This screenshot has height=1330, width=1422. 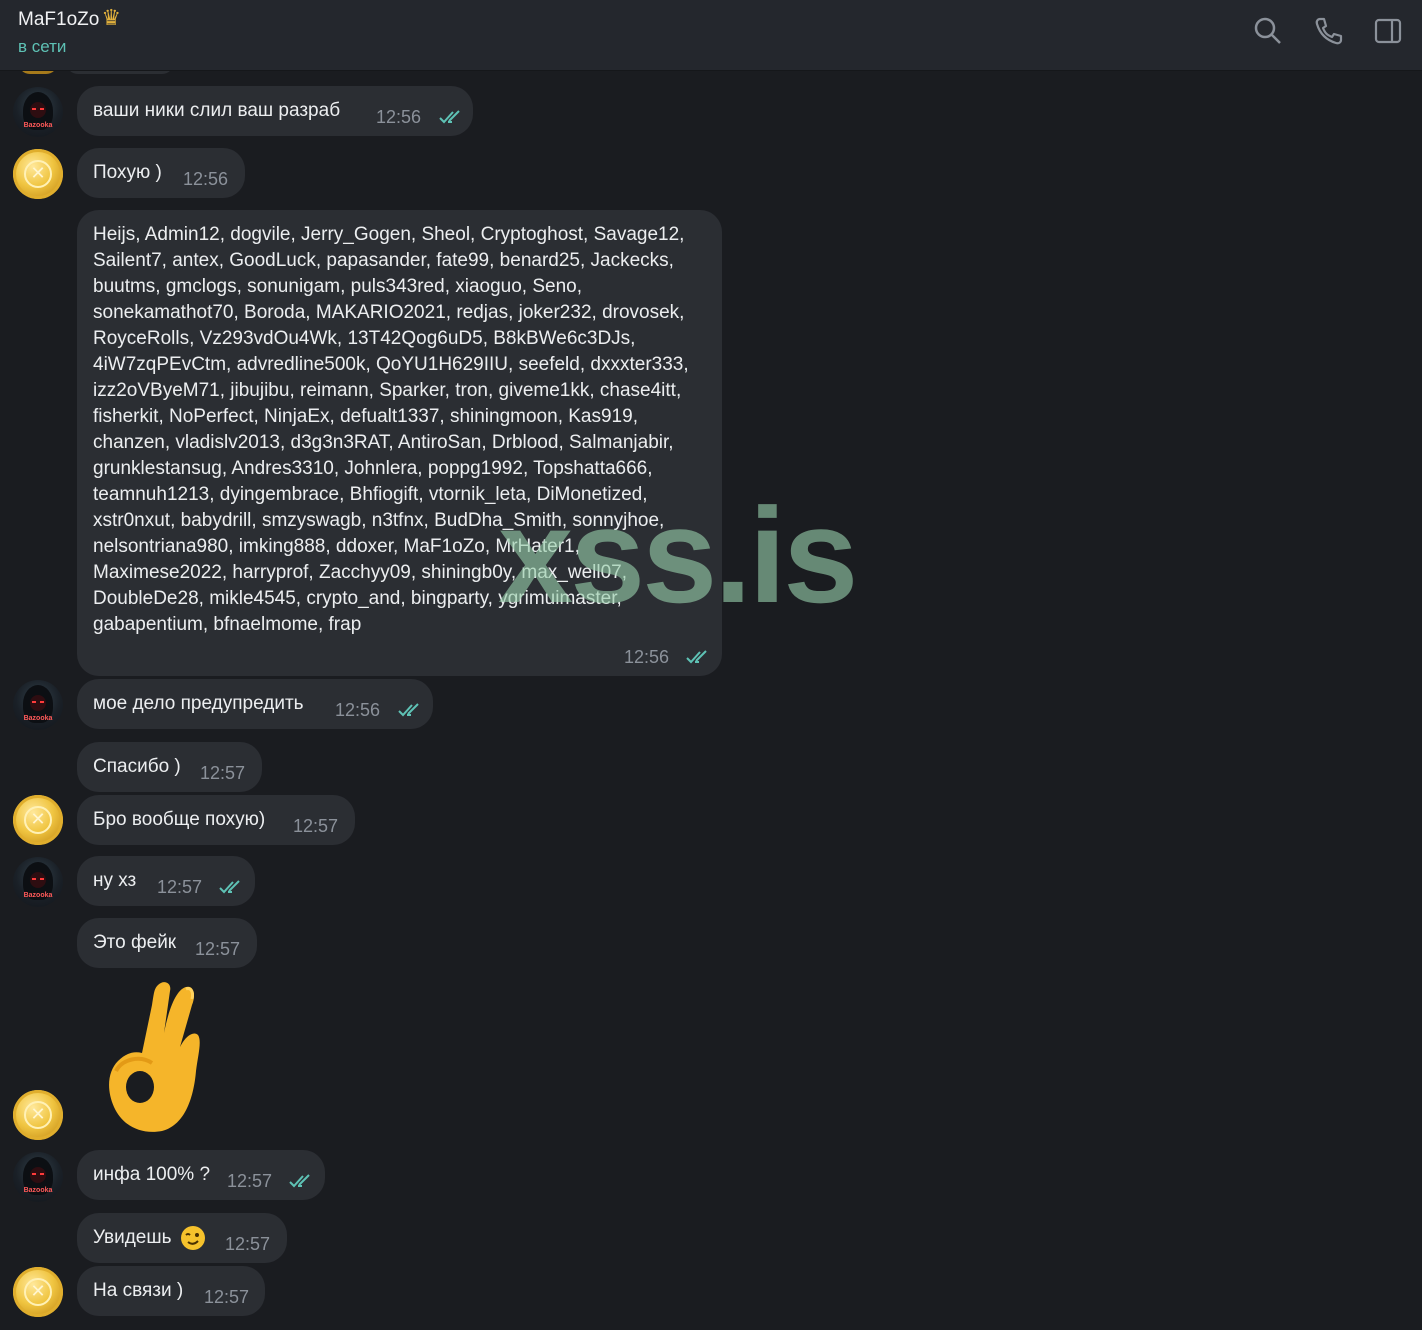 I want to click on message-bubble: Похую ) 12:56, so click(x=161, y=173).